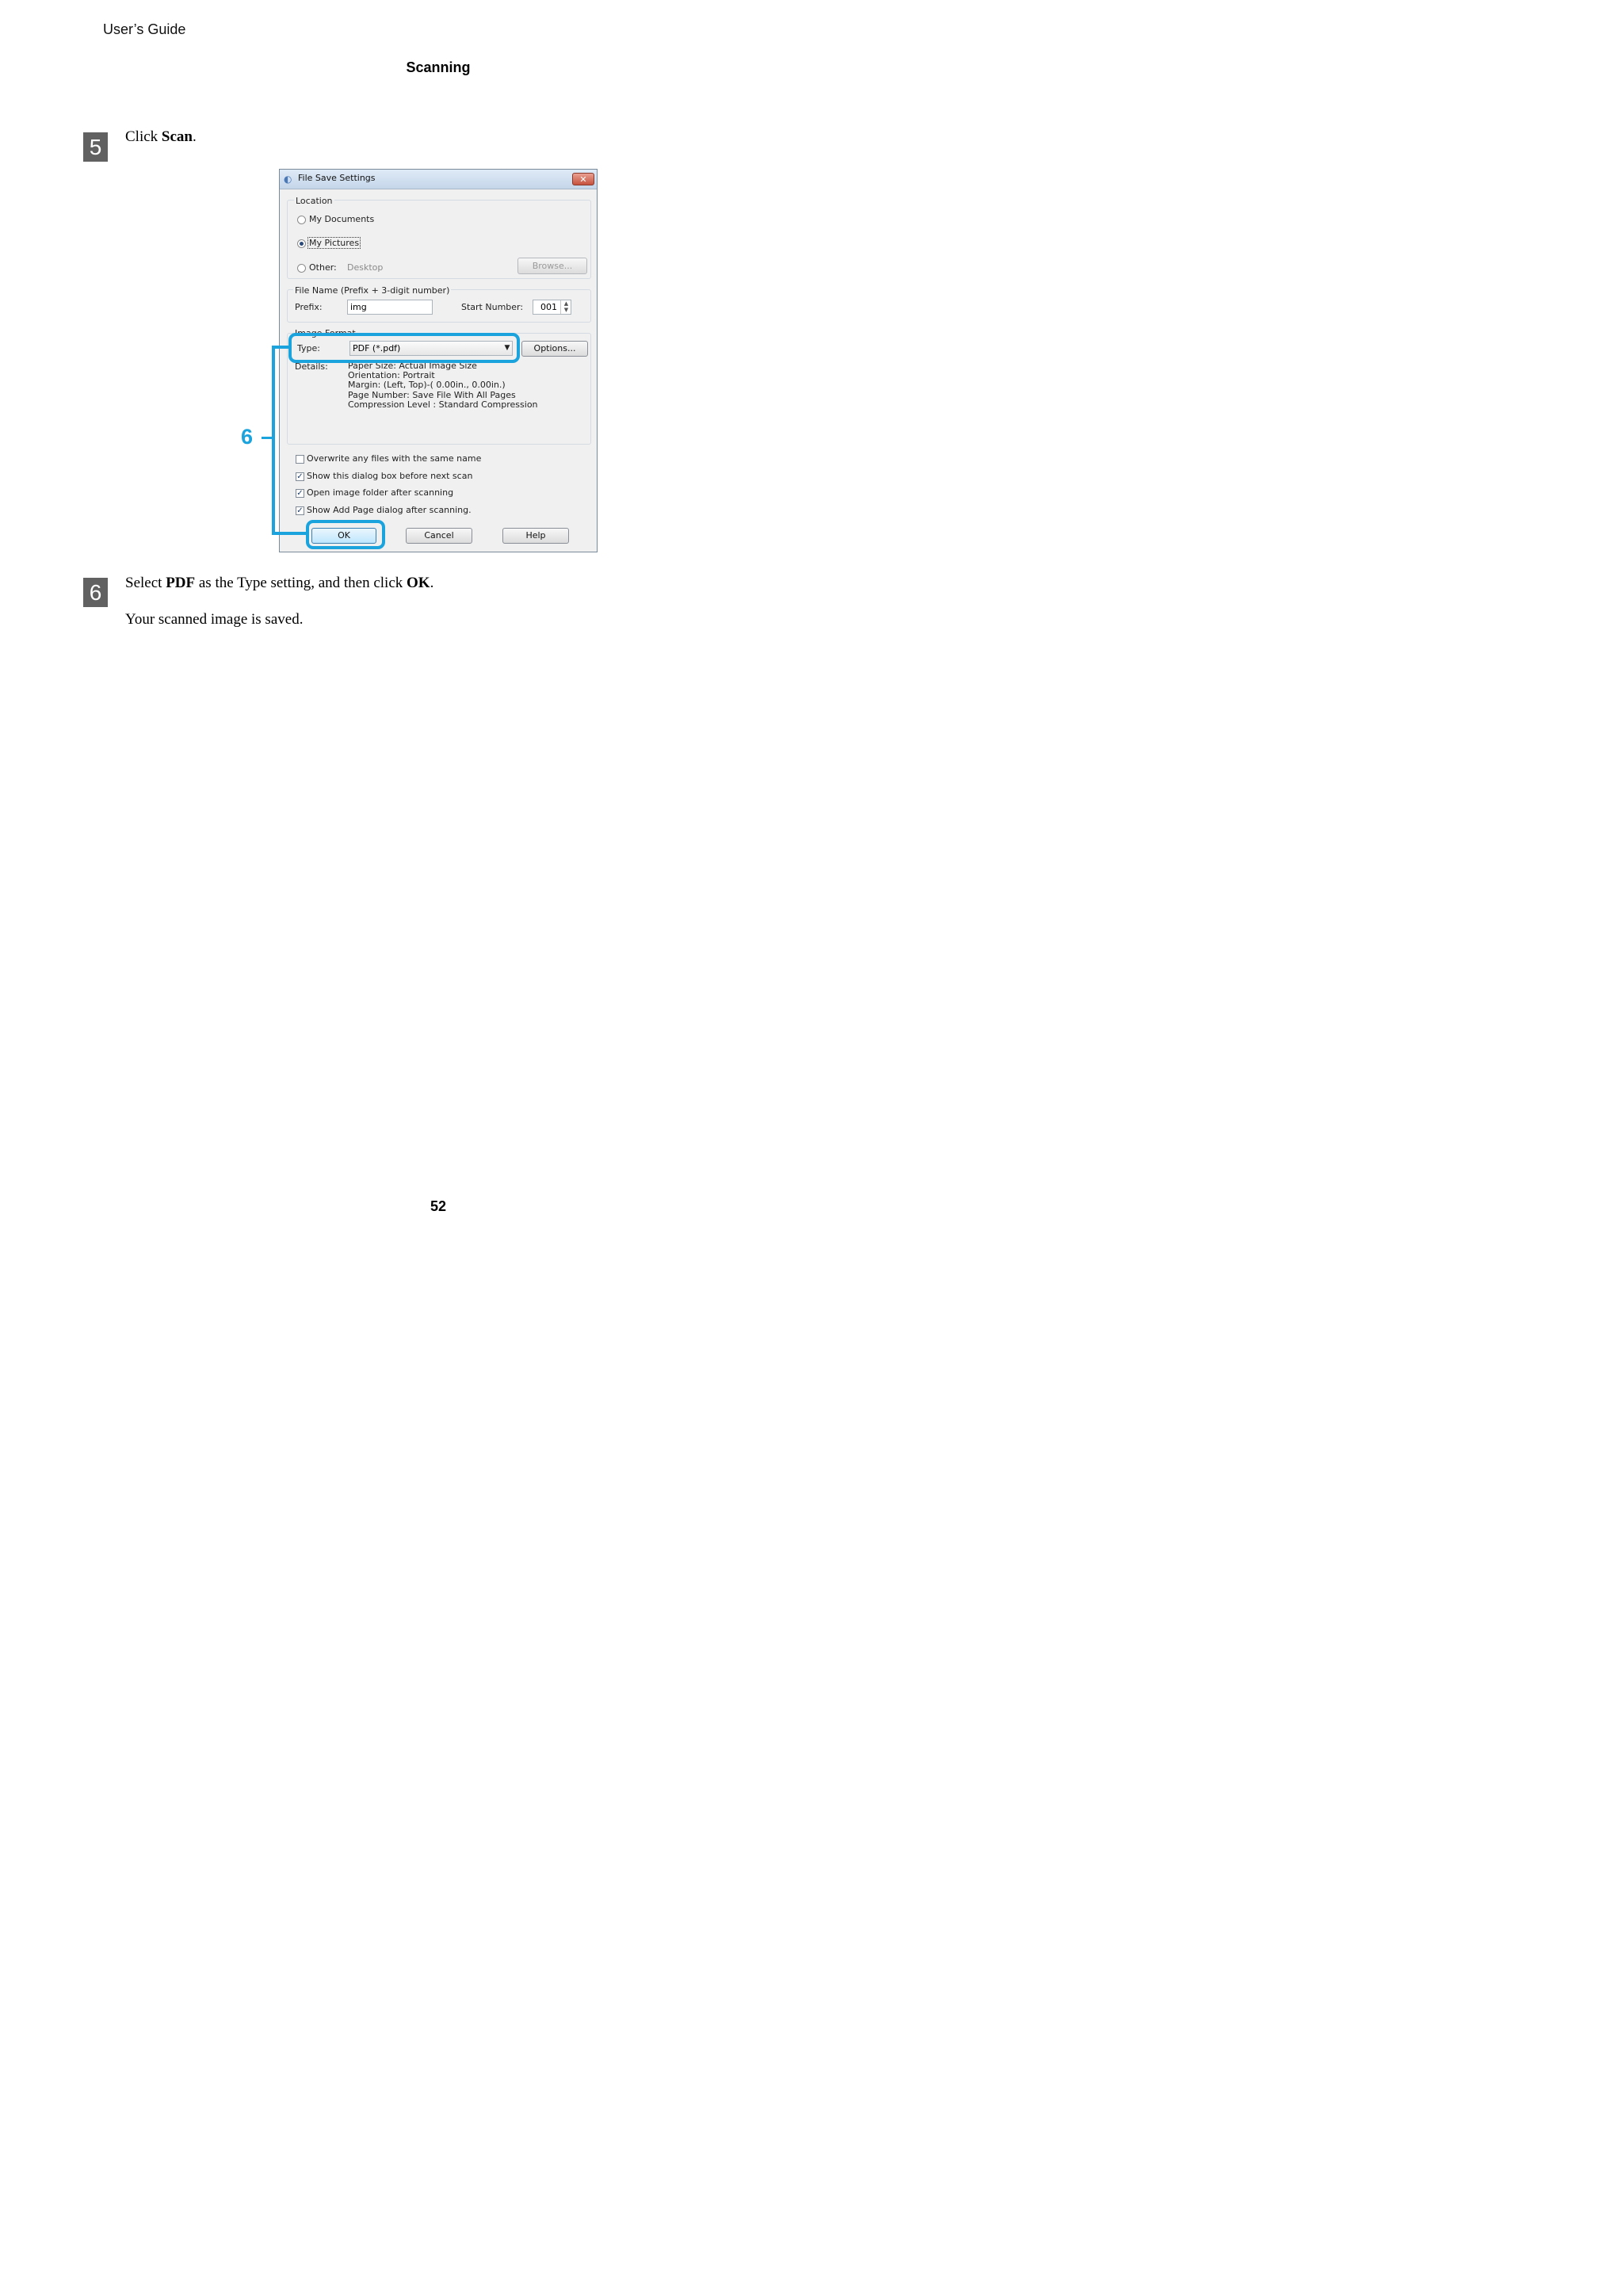  I want to click on page-number: 52, so click(438, 1206).